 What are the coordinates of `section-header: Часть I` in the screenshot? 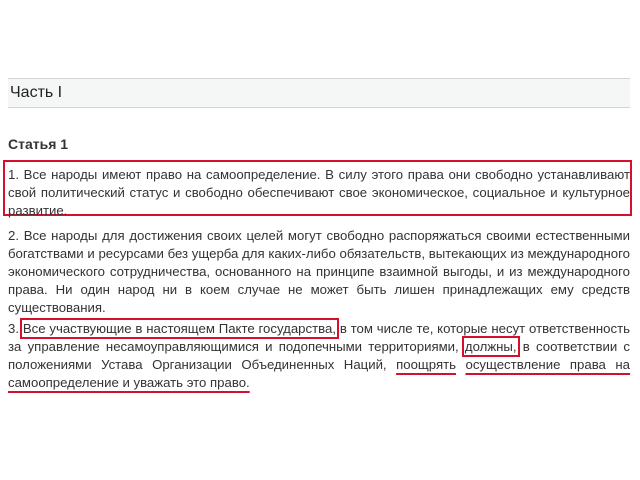 It's located at (319, 93).